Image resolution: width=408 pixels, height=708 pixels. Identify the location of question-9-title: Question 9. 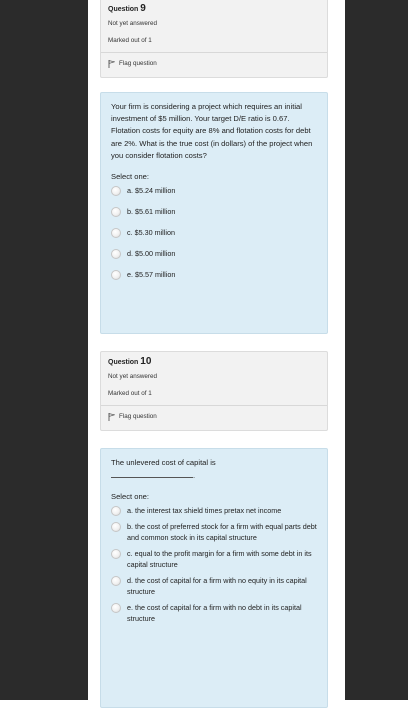
(127, 8).